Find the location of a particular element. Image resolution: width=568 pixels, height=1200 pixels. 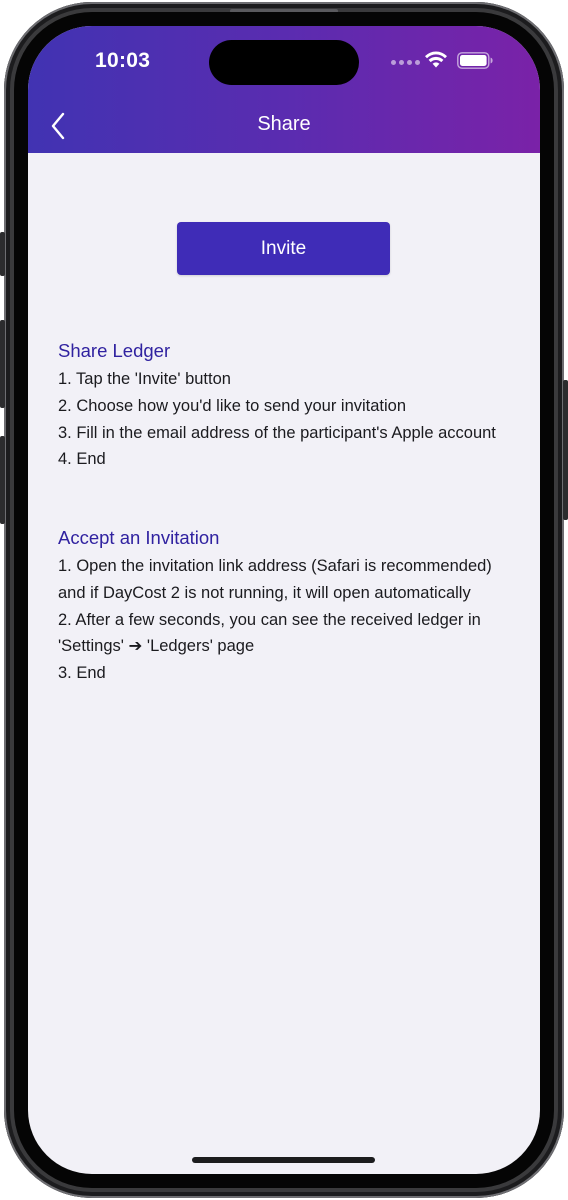

action-button is located at coordinates (2, 254).